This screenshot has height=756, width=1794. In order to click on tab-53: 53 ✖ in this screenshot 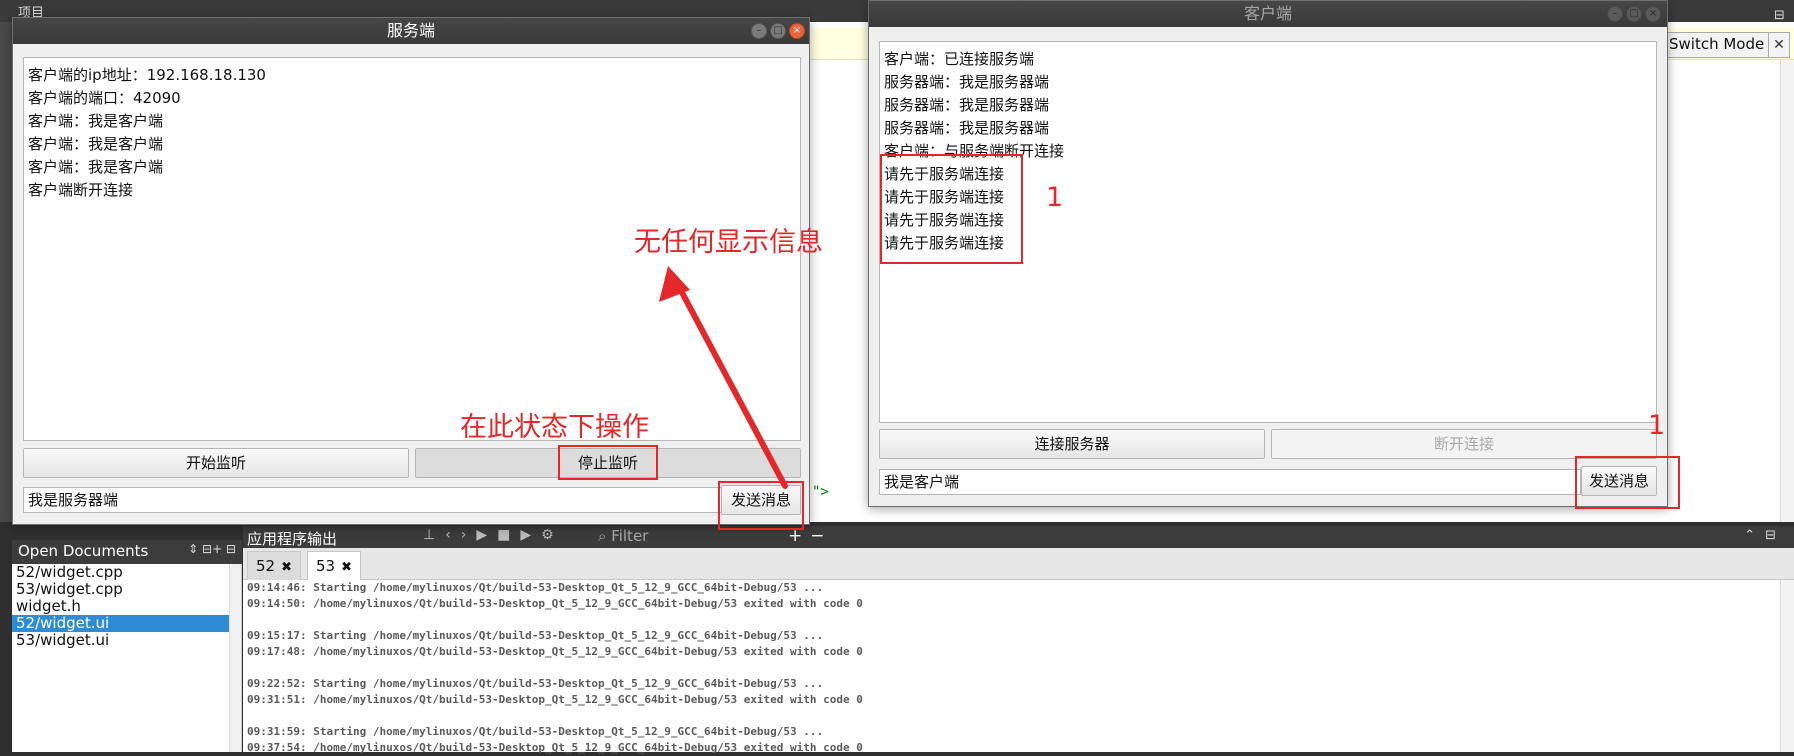, I will do `click(334, 565)`.